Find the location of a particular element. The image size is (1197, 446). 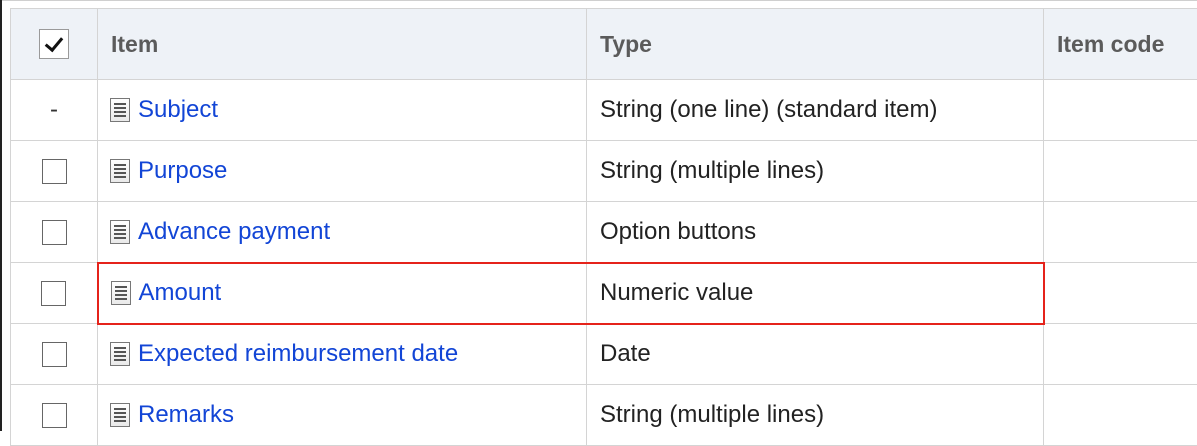

select-all-header is located at coordinates (54, 44).